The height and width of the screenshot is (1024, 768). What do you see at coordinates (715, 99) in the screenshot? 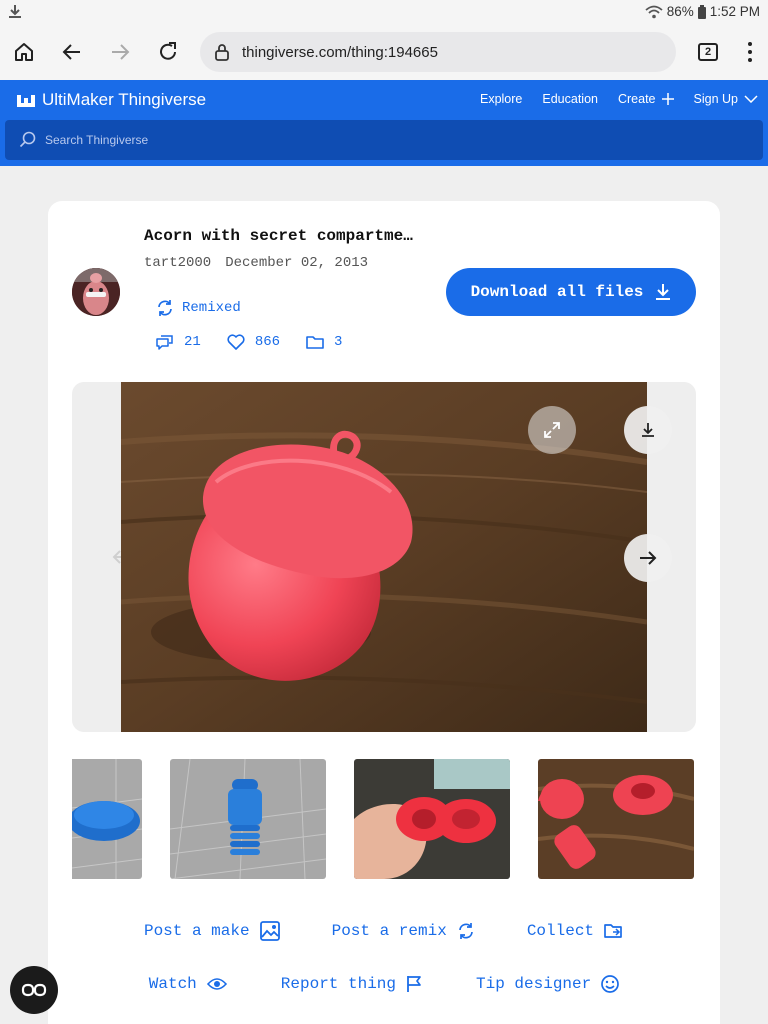
I see `nav-signup-label: Sign Up` at bounding box center [715, 99].